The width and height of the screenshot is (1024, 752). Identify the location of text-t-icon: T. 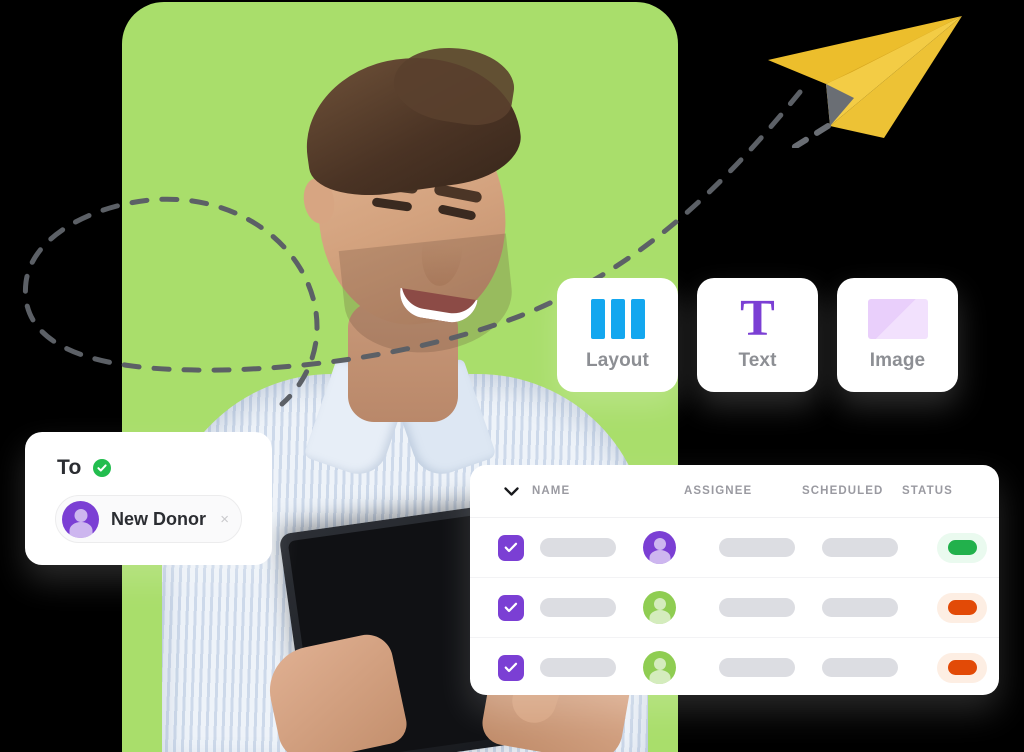
(757, 318).